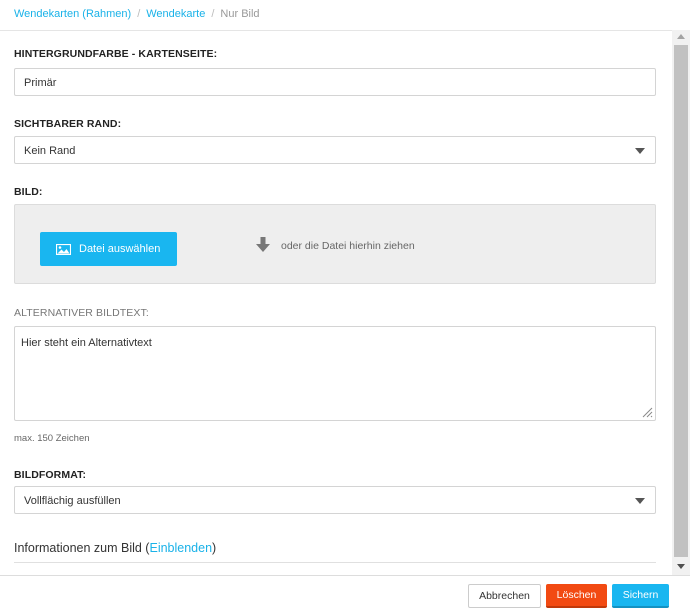  I want to click on arrow-down-icon, so click(263, 245).